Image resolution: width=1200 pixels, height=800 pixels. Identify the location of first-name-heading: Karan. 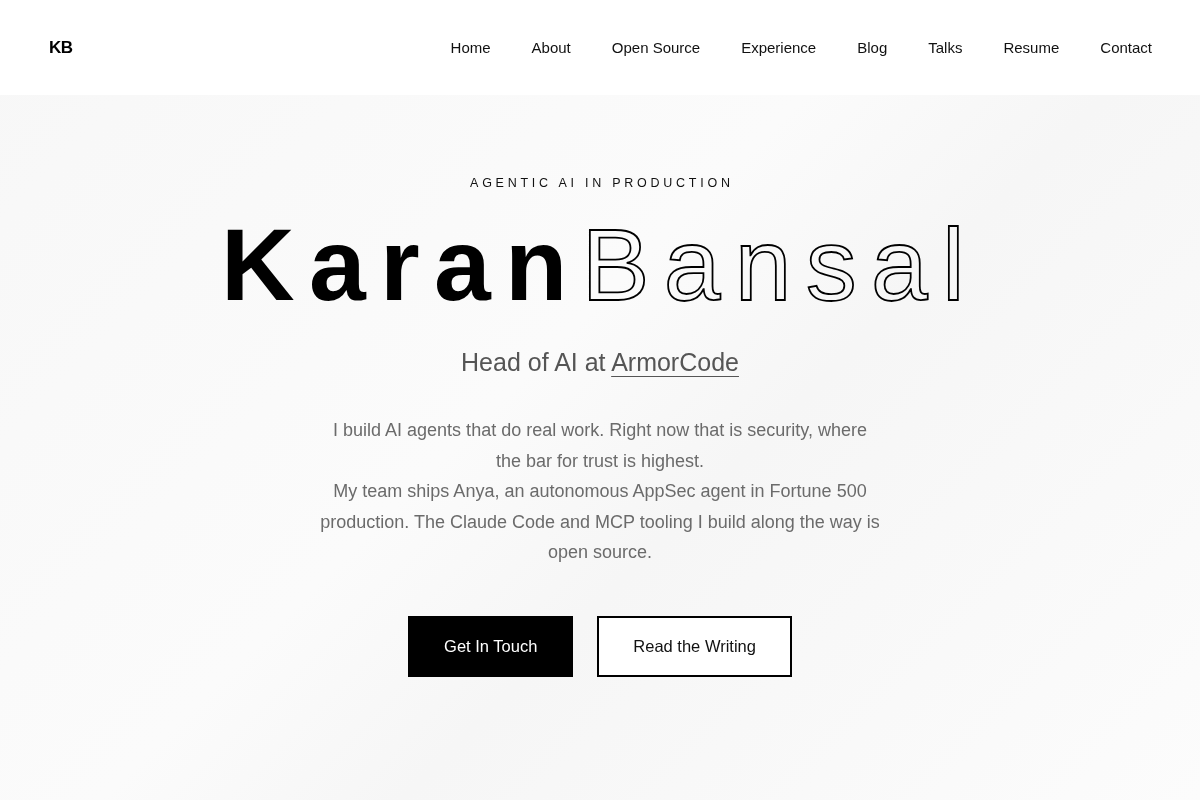
(401, 265).